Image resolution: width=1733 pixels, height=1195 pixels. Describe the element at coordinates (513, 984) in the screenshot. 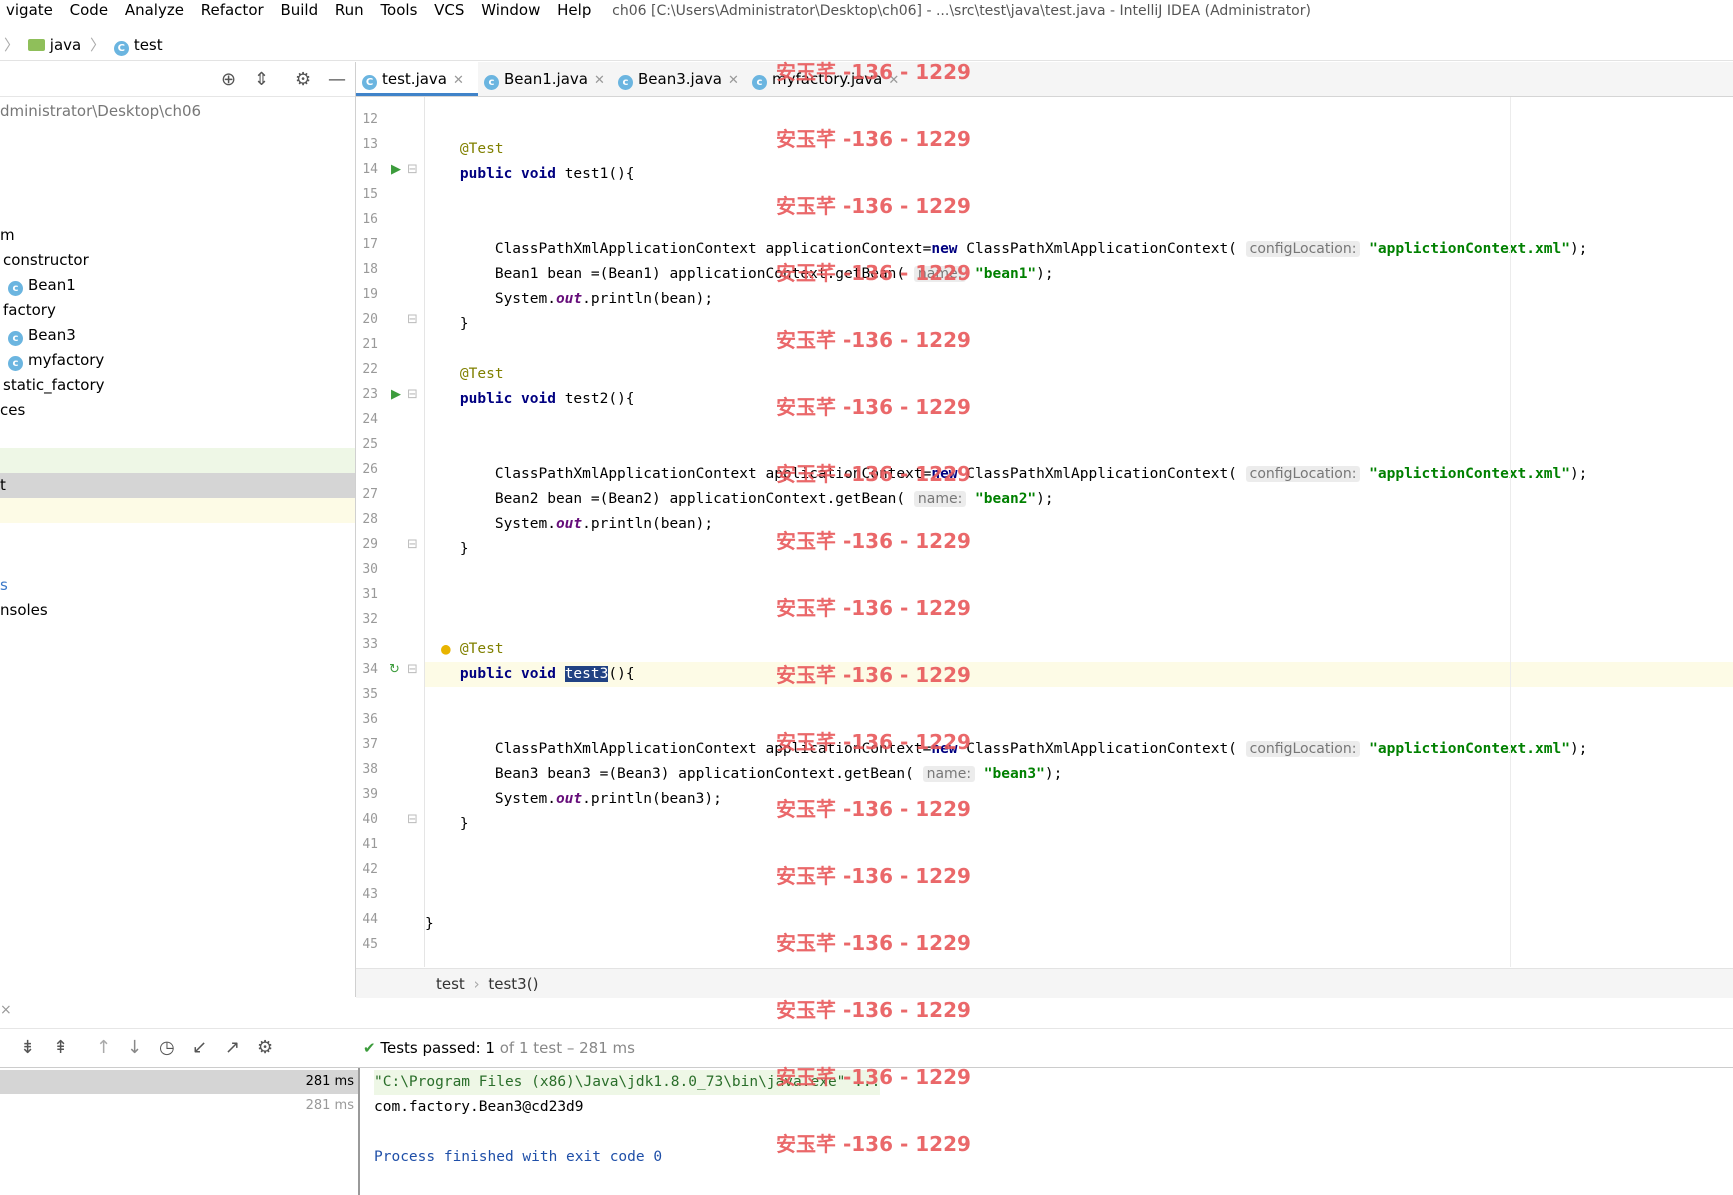

I see `breadcrumb-method: test3()` at that location.